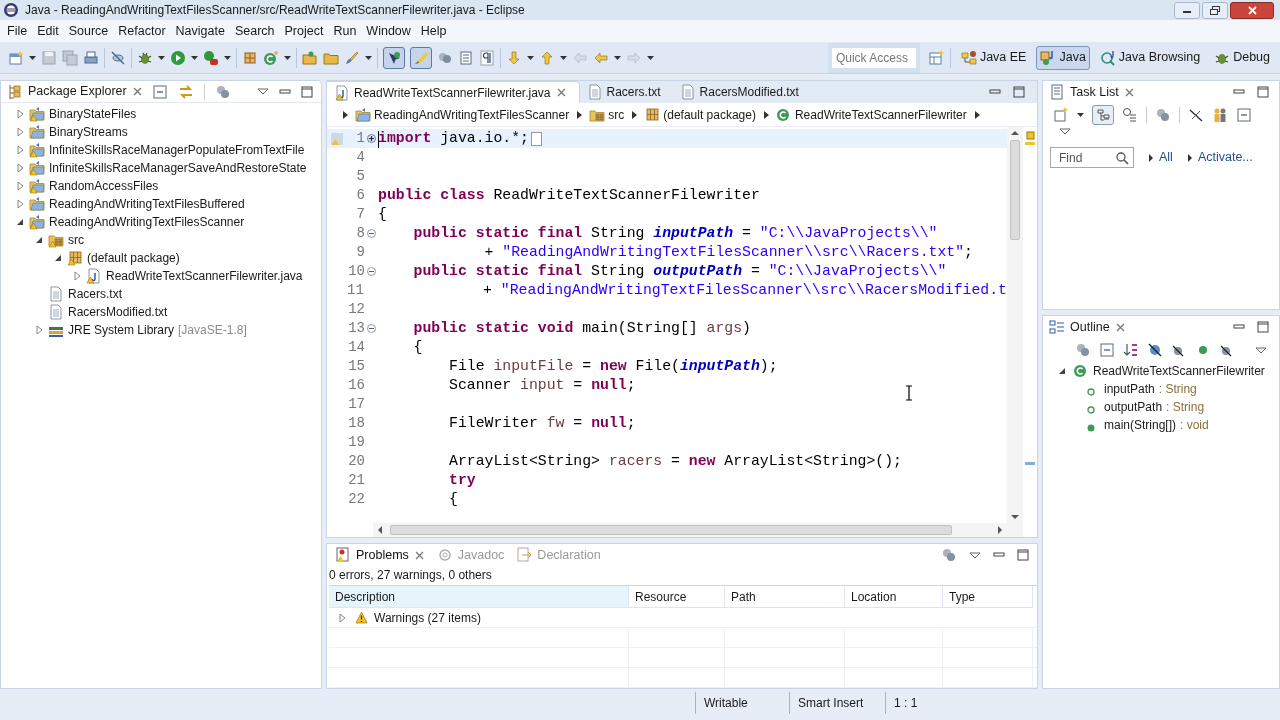 This screenshot has height=720, width=1280. Describe the element at coordinates (388, 31) in the screenshot. I see `menu-item: Window` at that location.